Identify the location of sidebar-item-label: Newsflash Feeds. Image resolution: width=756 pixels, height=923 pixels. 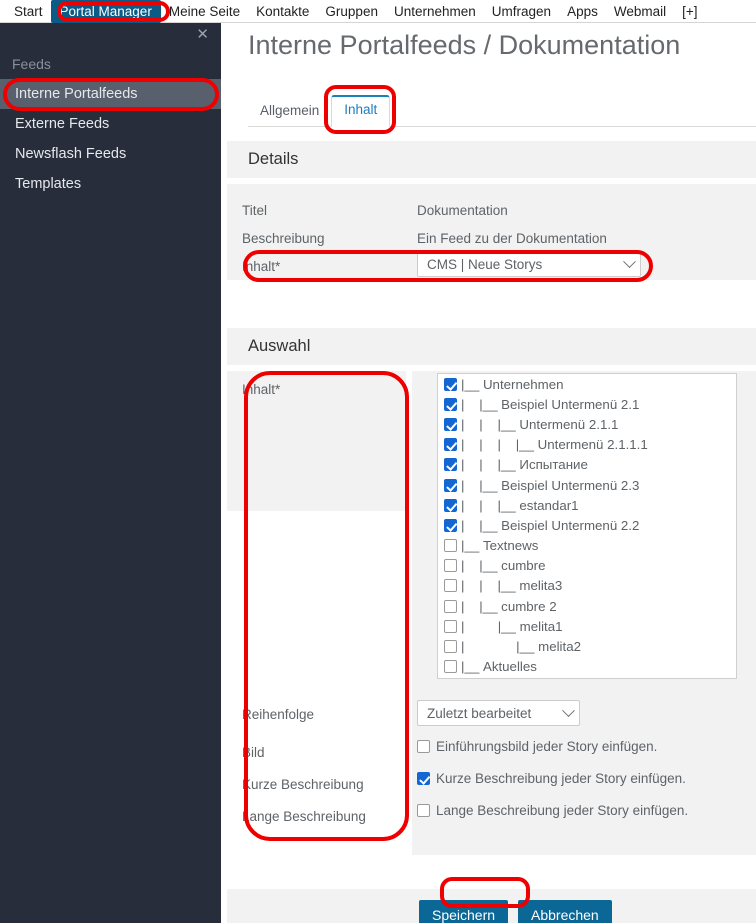
(71, 154).